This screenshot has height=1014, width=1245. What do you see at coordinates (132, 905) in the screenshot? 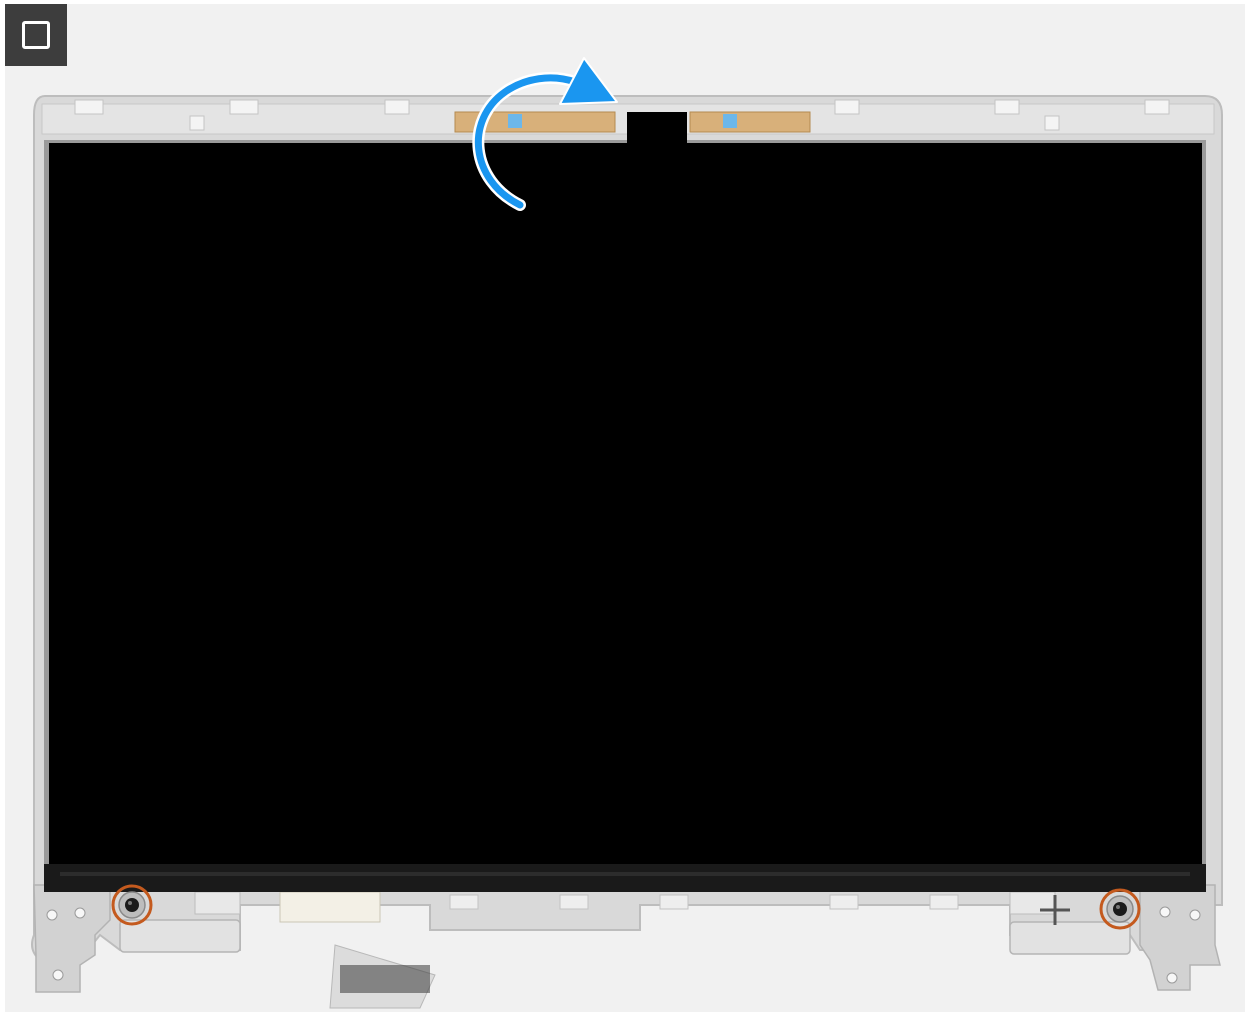
I see `left-screw-icon` at bounding box center [132, 905].